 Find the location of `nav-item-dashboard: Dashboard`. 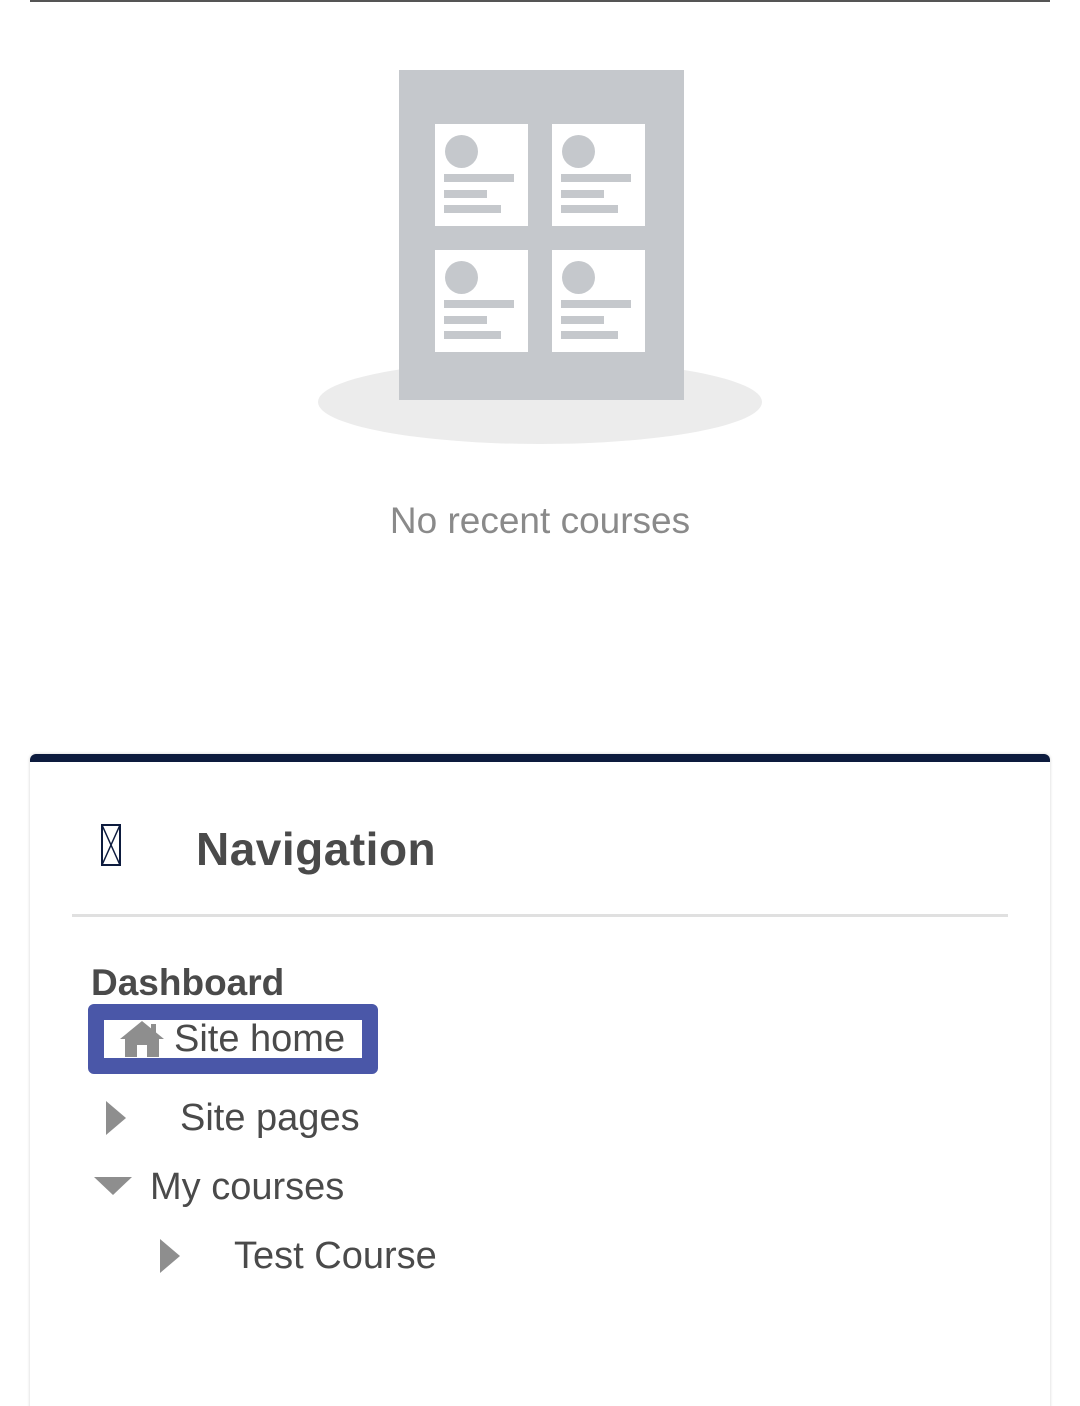

nav-item-dashboard: Dashboard is located at coordinates (187, 983).